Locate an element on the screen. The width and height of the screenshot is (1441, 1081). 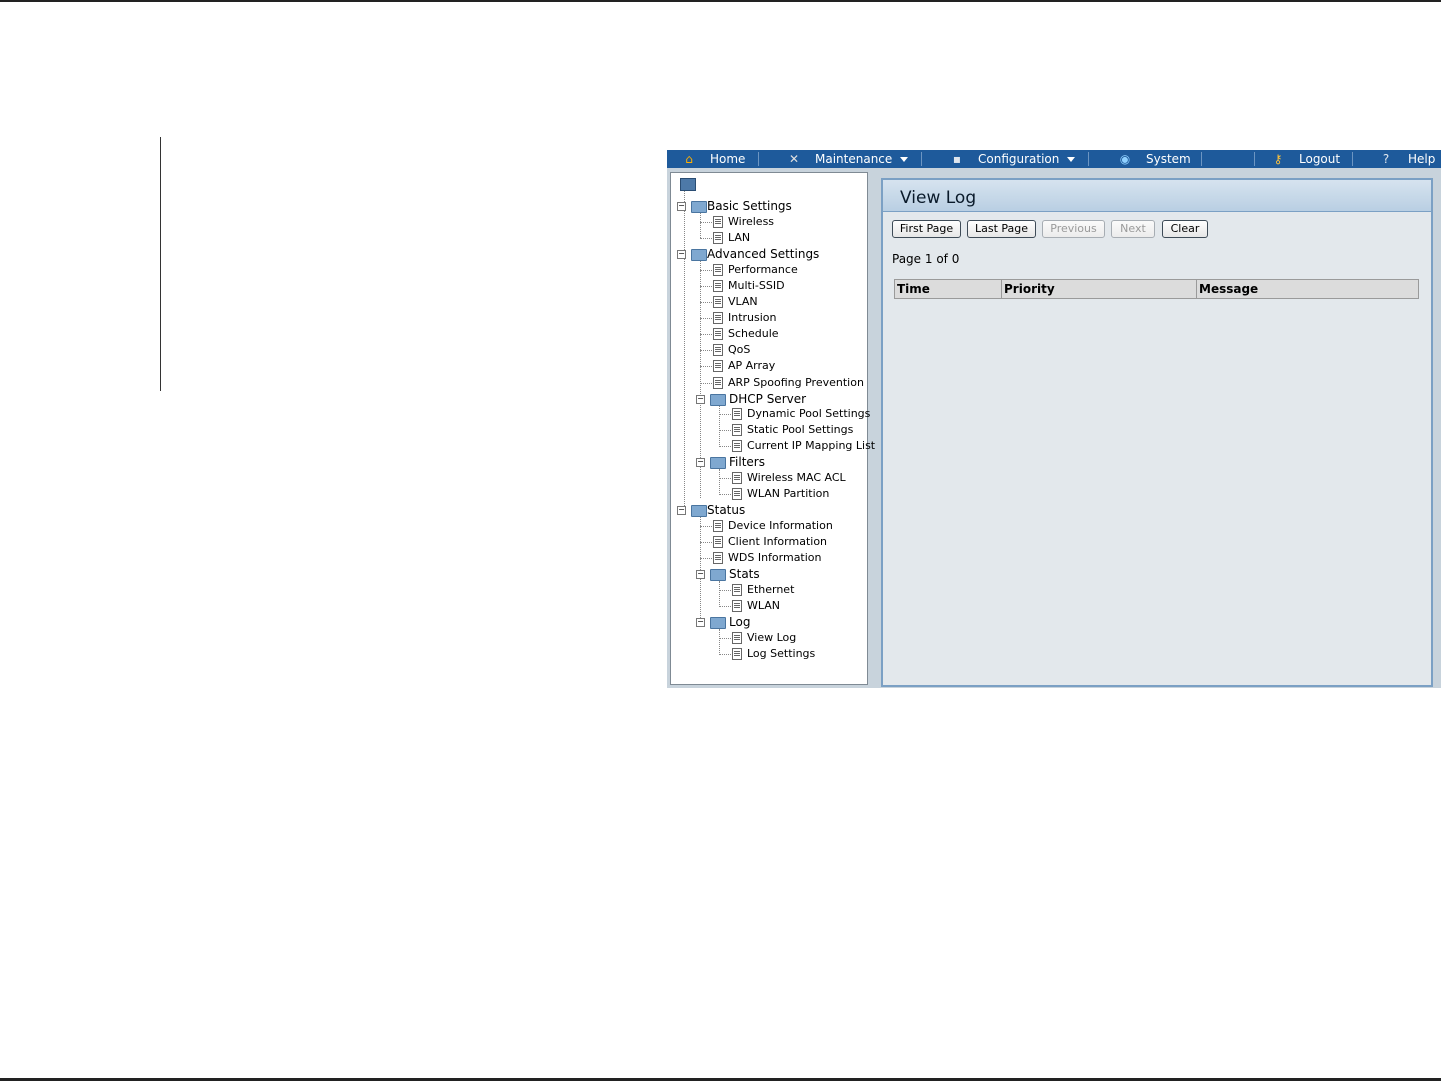
tree-advanced-settings: Advanced Settings is located at coordinates (763, 254).